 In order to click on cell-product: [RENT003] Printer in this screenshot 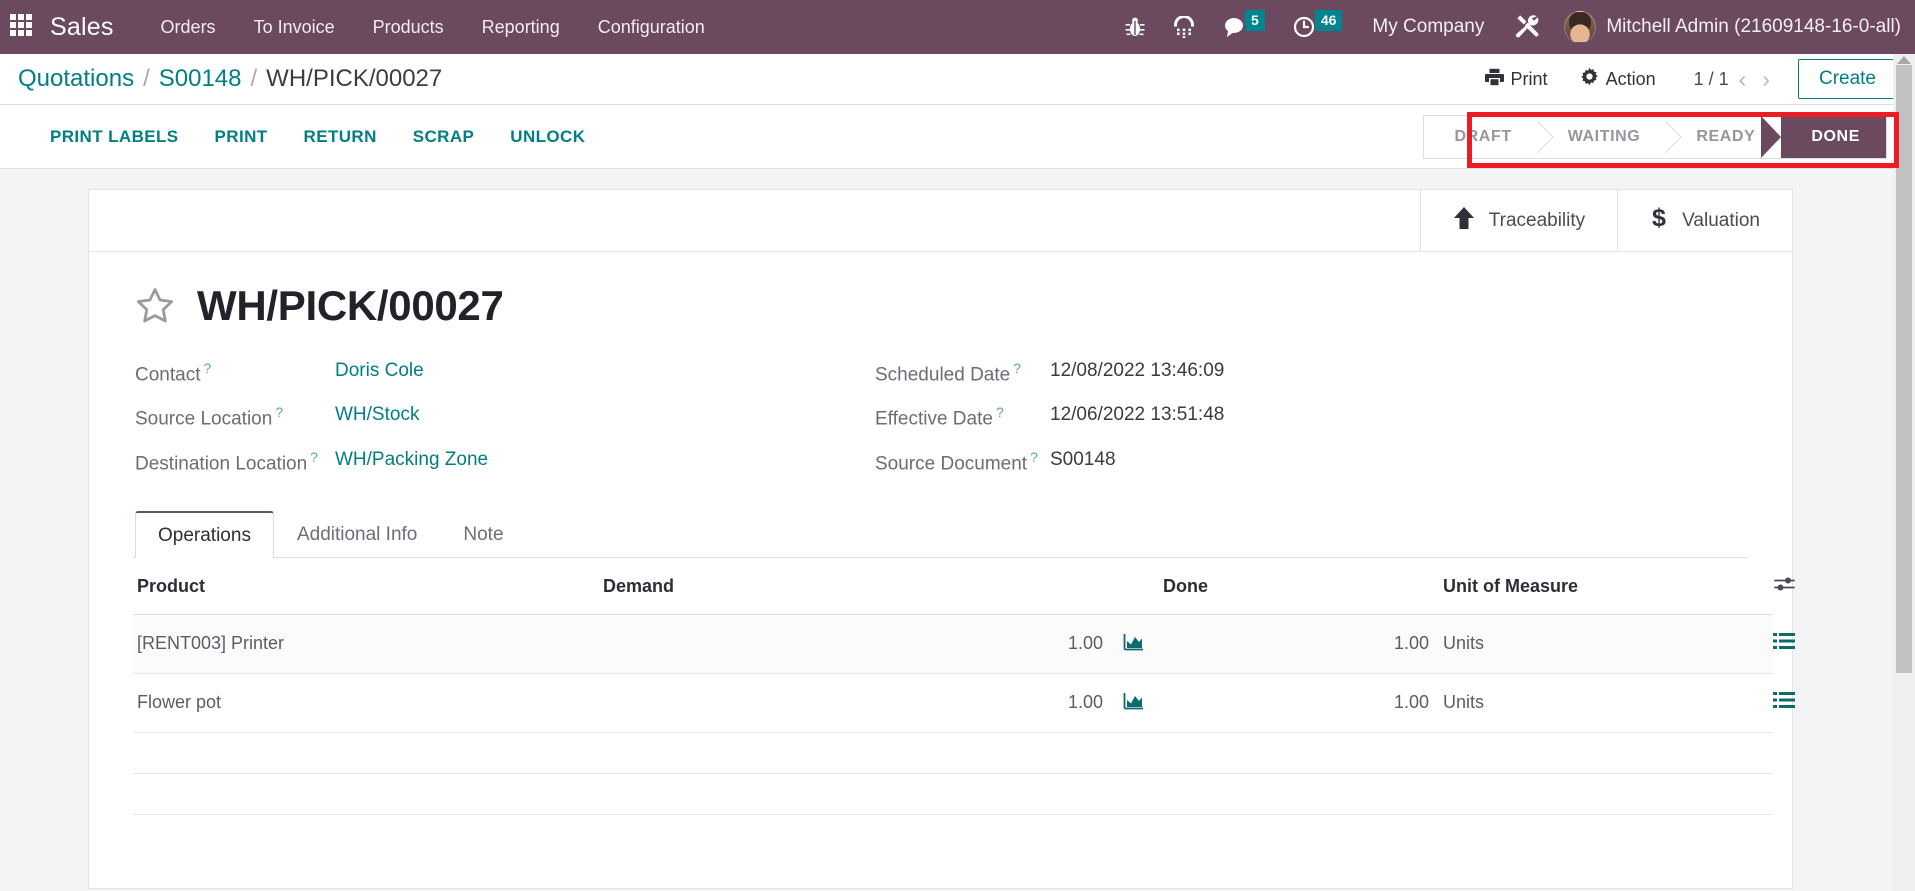, I will do `click(368, 644)`.